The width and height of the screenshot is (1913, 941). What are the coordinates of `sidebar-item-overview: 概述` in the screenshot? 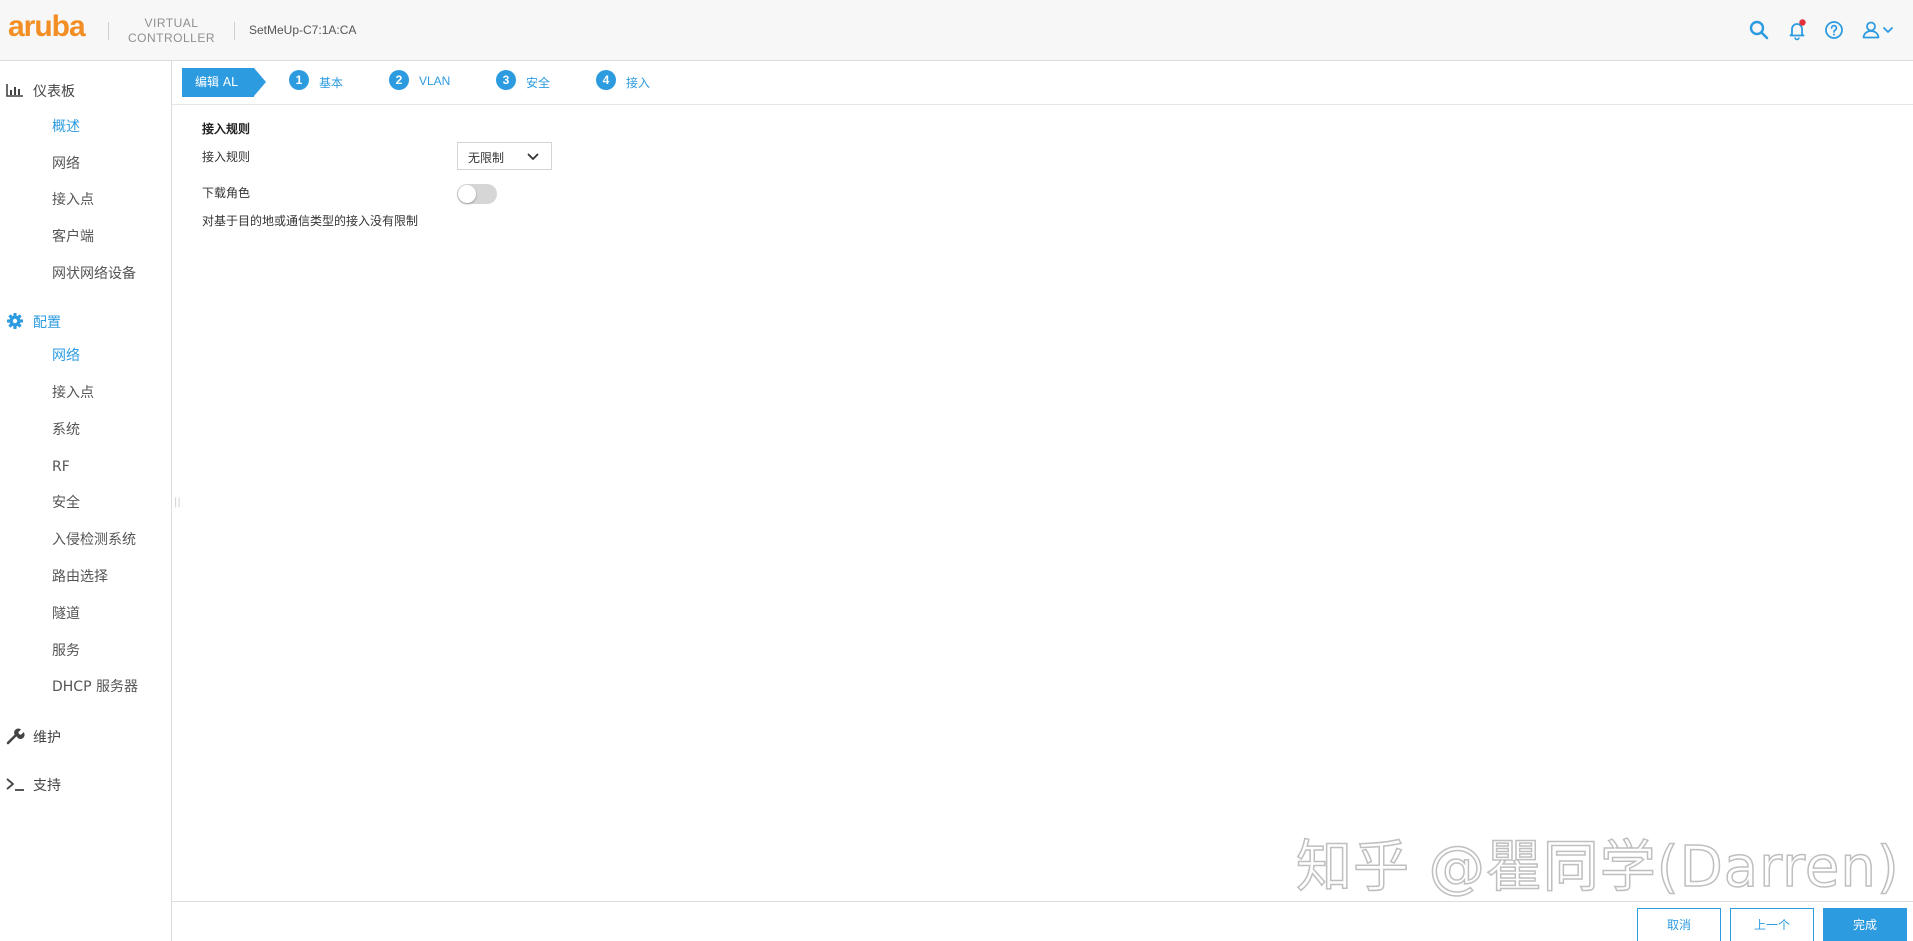 It's located at (66, 127).